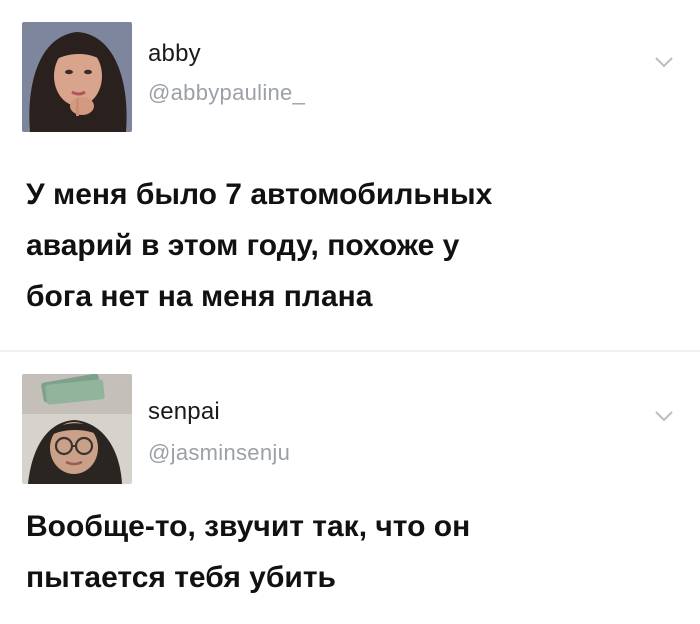  I want to click on user-handle: @jasminsenju, so click(219, 453).